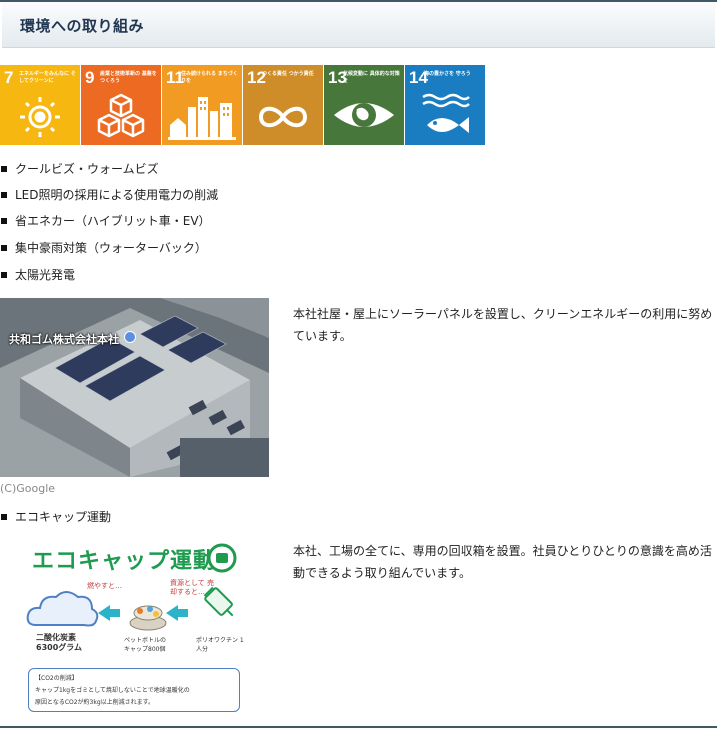 The image size is (717, 731). What do you see at coordinates (62, 609) in the screenshot?
I see `cloud-icon` at bounding box center [62, 609].